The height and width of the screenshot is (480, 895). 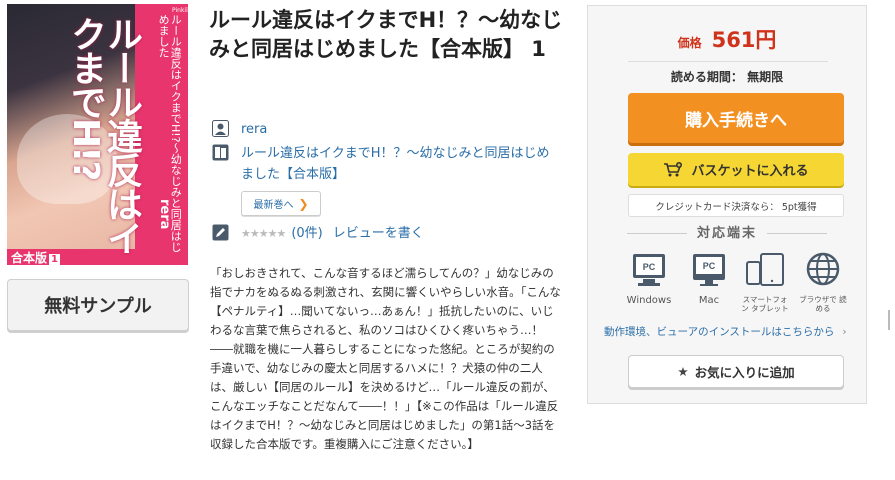 I want to click on chevron-right-icon: ›, so click(x=844, y=332).